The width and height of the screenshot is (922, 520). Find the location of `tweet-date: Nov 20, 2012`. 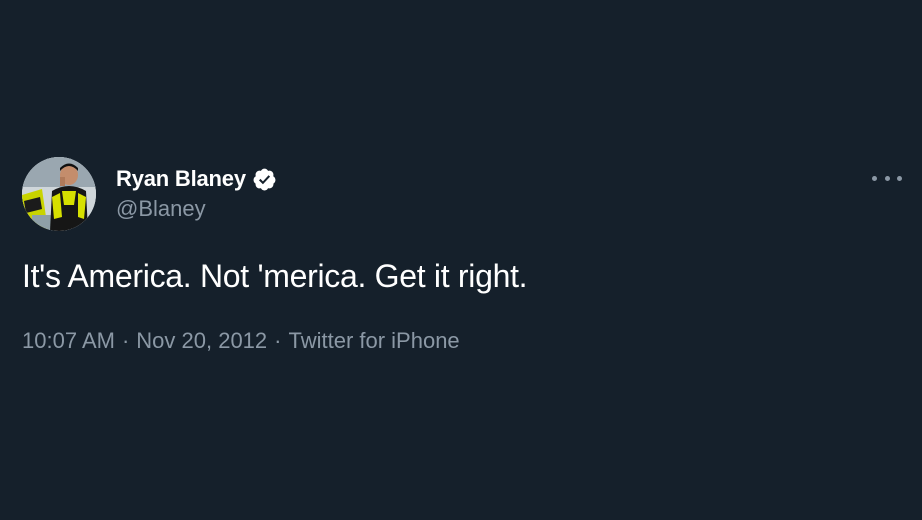

tweet-date: Nov 20, 2012 is located at coordinates (201, 340).